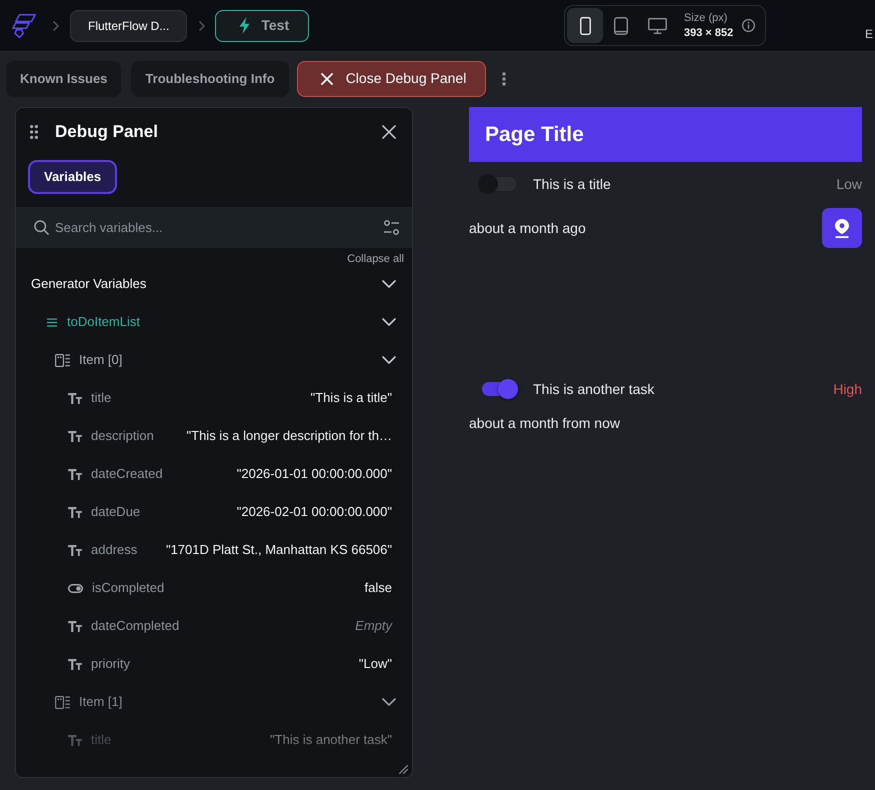  What do you see at coordinates (122, 436) in the screenshot?
I see `variable-name: description` at bounding box center [122, 436].